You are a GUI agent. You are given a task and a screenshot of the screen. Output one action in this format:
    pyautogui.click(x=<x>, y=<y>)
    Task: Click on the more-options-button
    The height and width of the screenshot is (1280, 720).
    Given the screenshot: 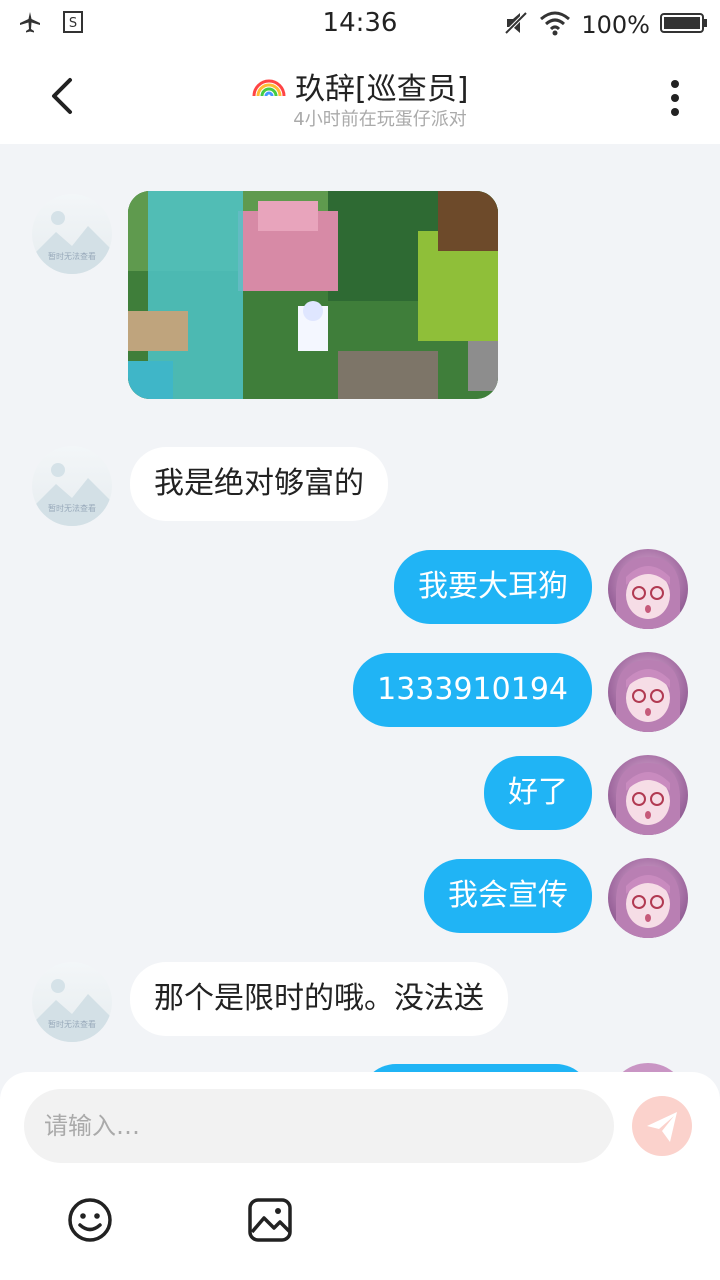 What is the action you would take?
    pyautogui.click(x=675, y=98)
    